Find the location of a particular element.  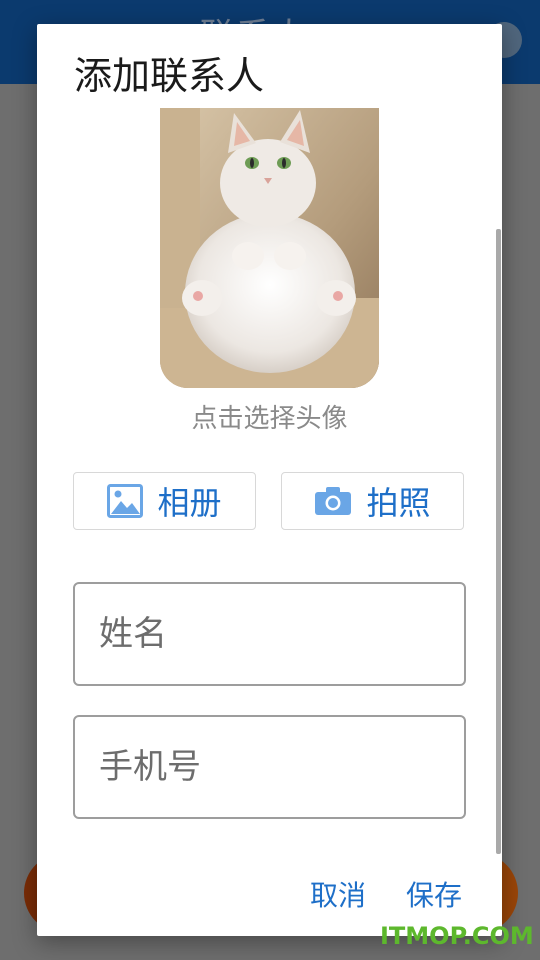

camera-button: 拍照 is located at coordinates (372, 501).